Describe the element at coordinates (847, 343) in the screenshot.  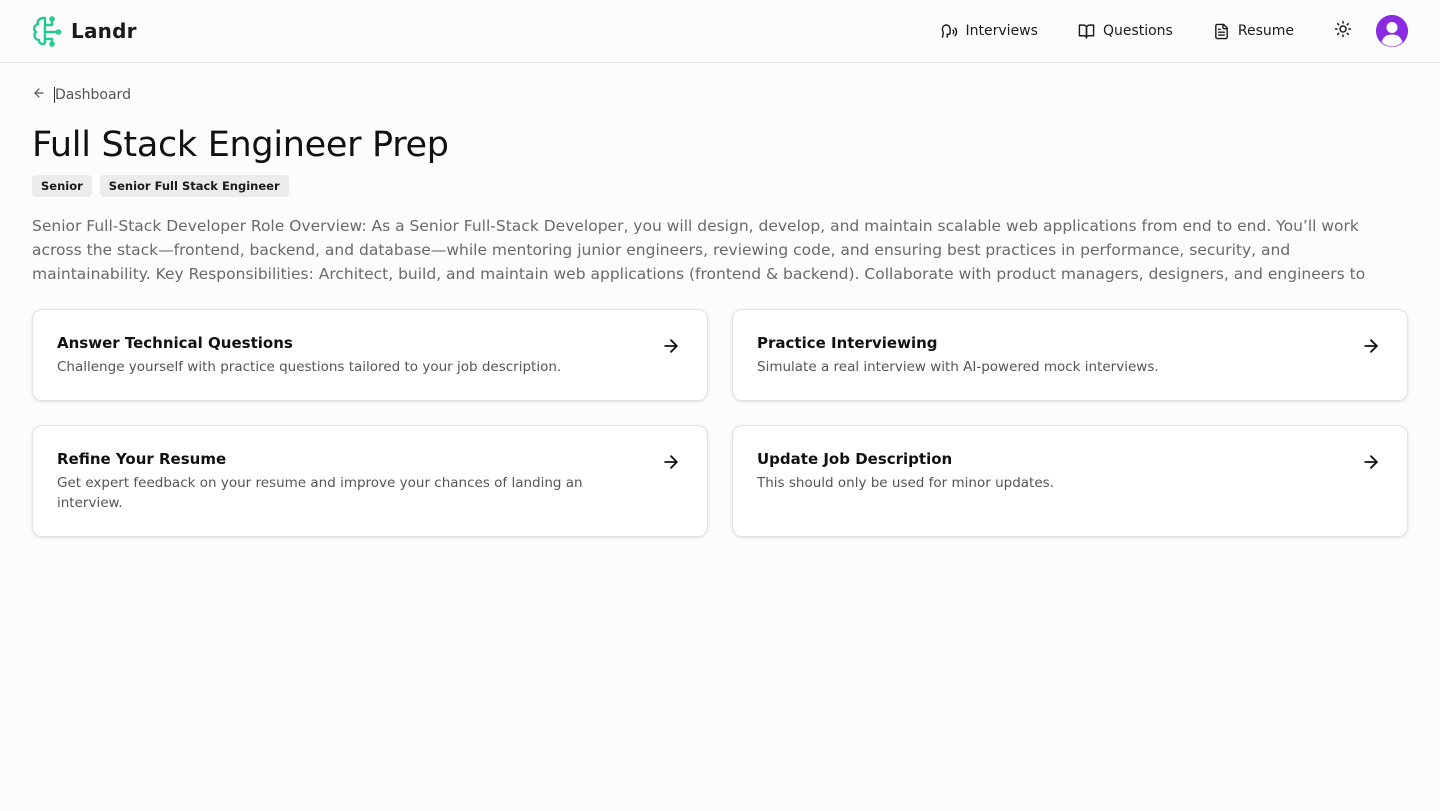
I see `card-title: Practice Interviewing` at that location.